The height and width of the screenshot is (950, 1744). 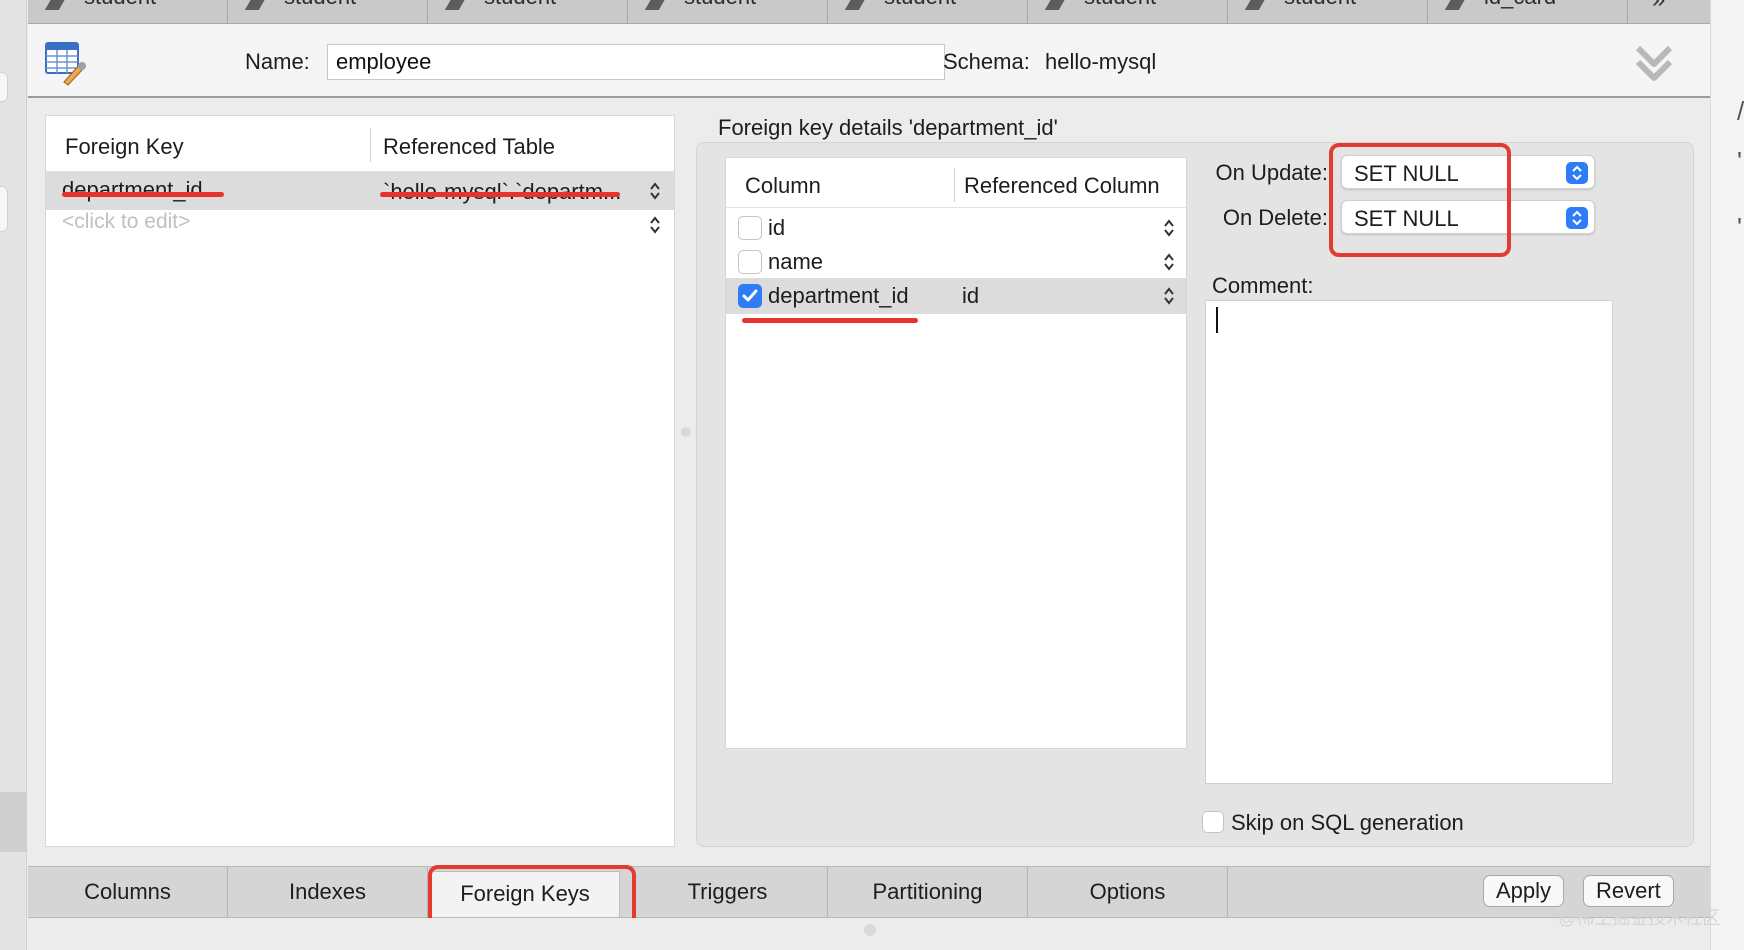 What do you see at coordinates (986, 61) in the screenshot?
I see `schema-label: Schema:` at bounding box center [986, 61].